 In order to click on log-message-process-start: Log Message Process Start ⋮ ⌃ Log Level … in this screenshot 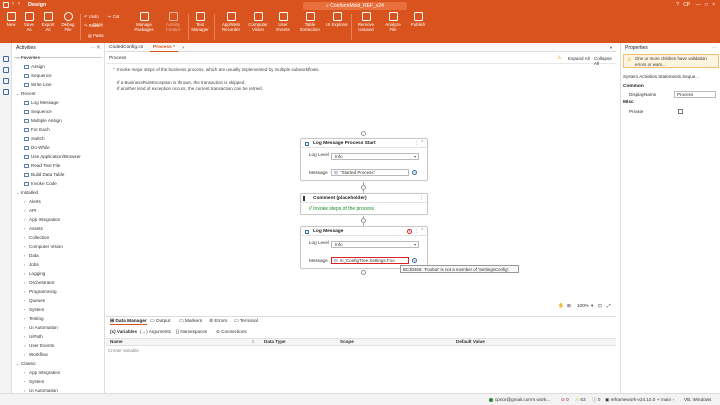, I will do `click(364, 159)`.